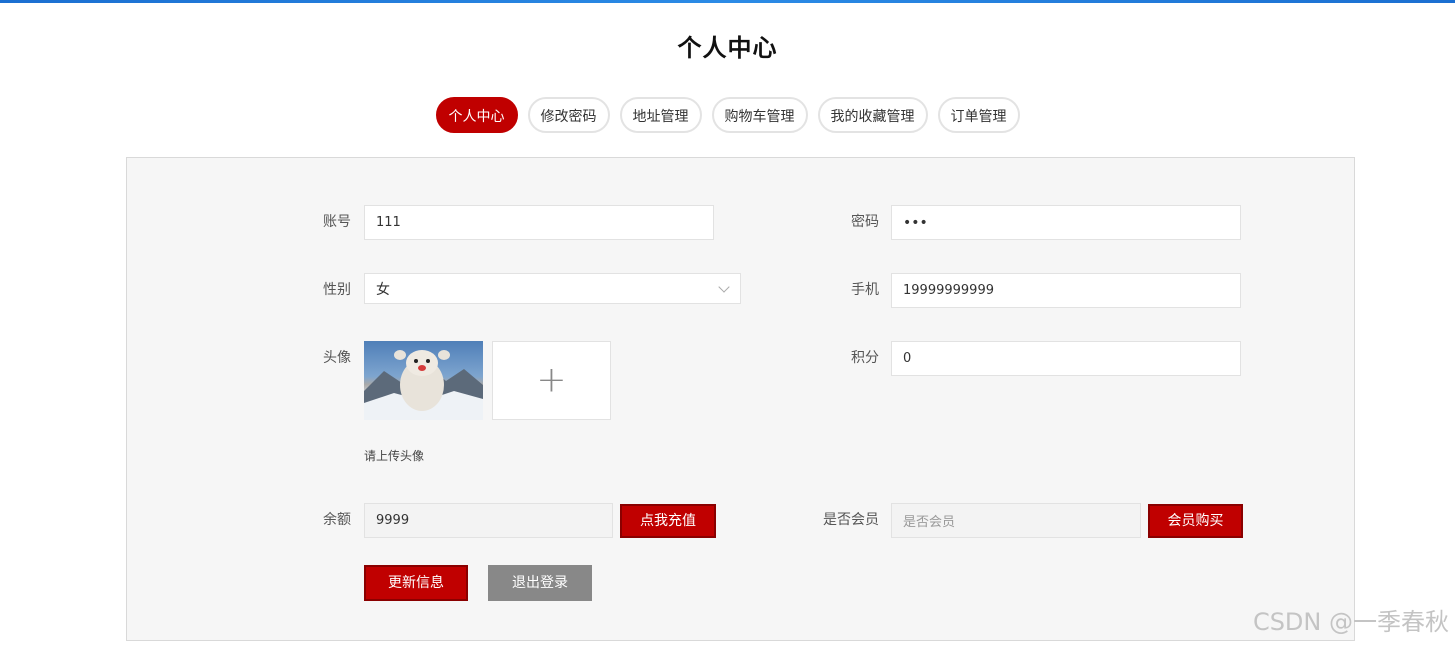  I want to click on update-info-button: 更新信息, so click(416, 583).